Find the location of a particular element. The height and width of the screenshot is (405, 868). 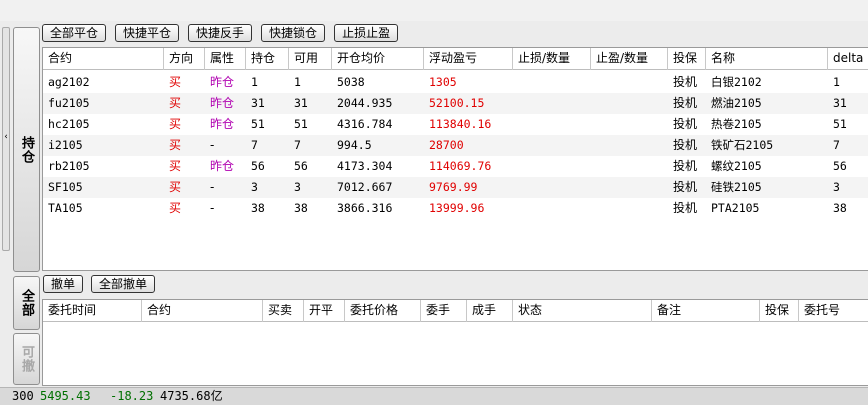

orders-toolbar: 撤单 全部撤单 is located at coordinates (99, 284).